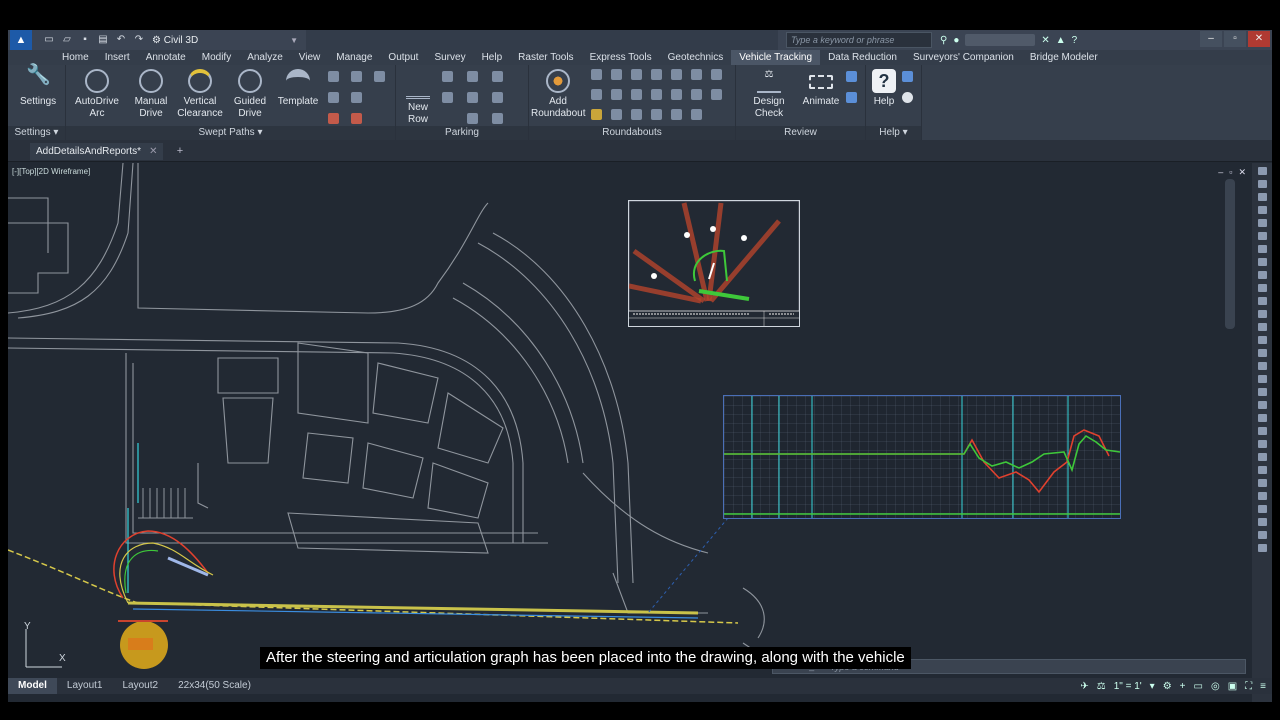  I want to click on viewport-close-icon: ✕, so click(1242, 172).